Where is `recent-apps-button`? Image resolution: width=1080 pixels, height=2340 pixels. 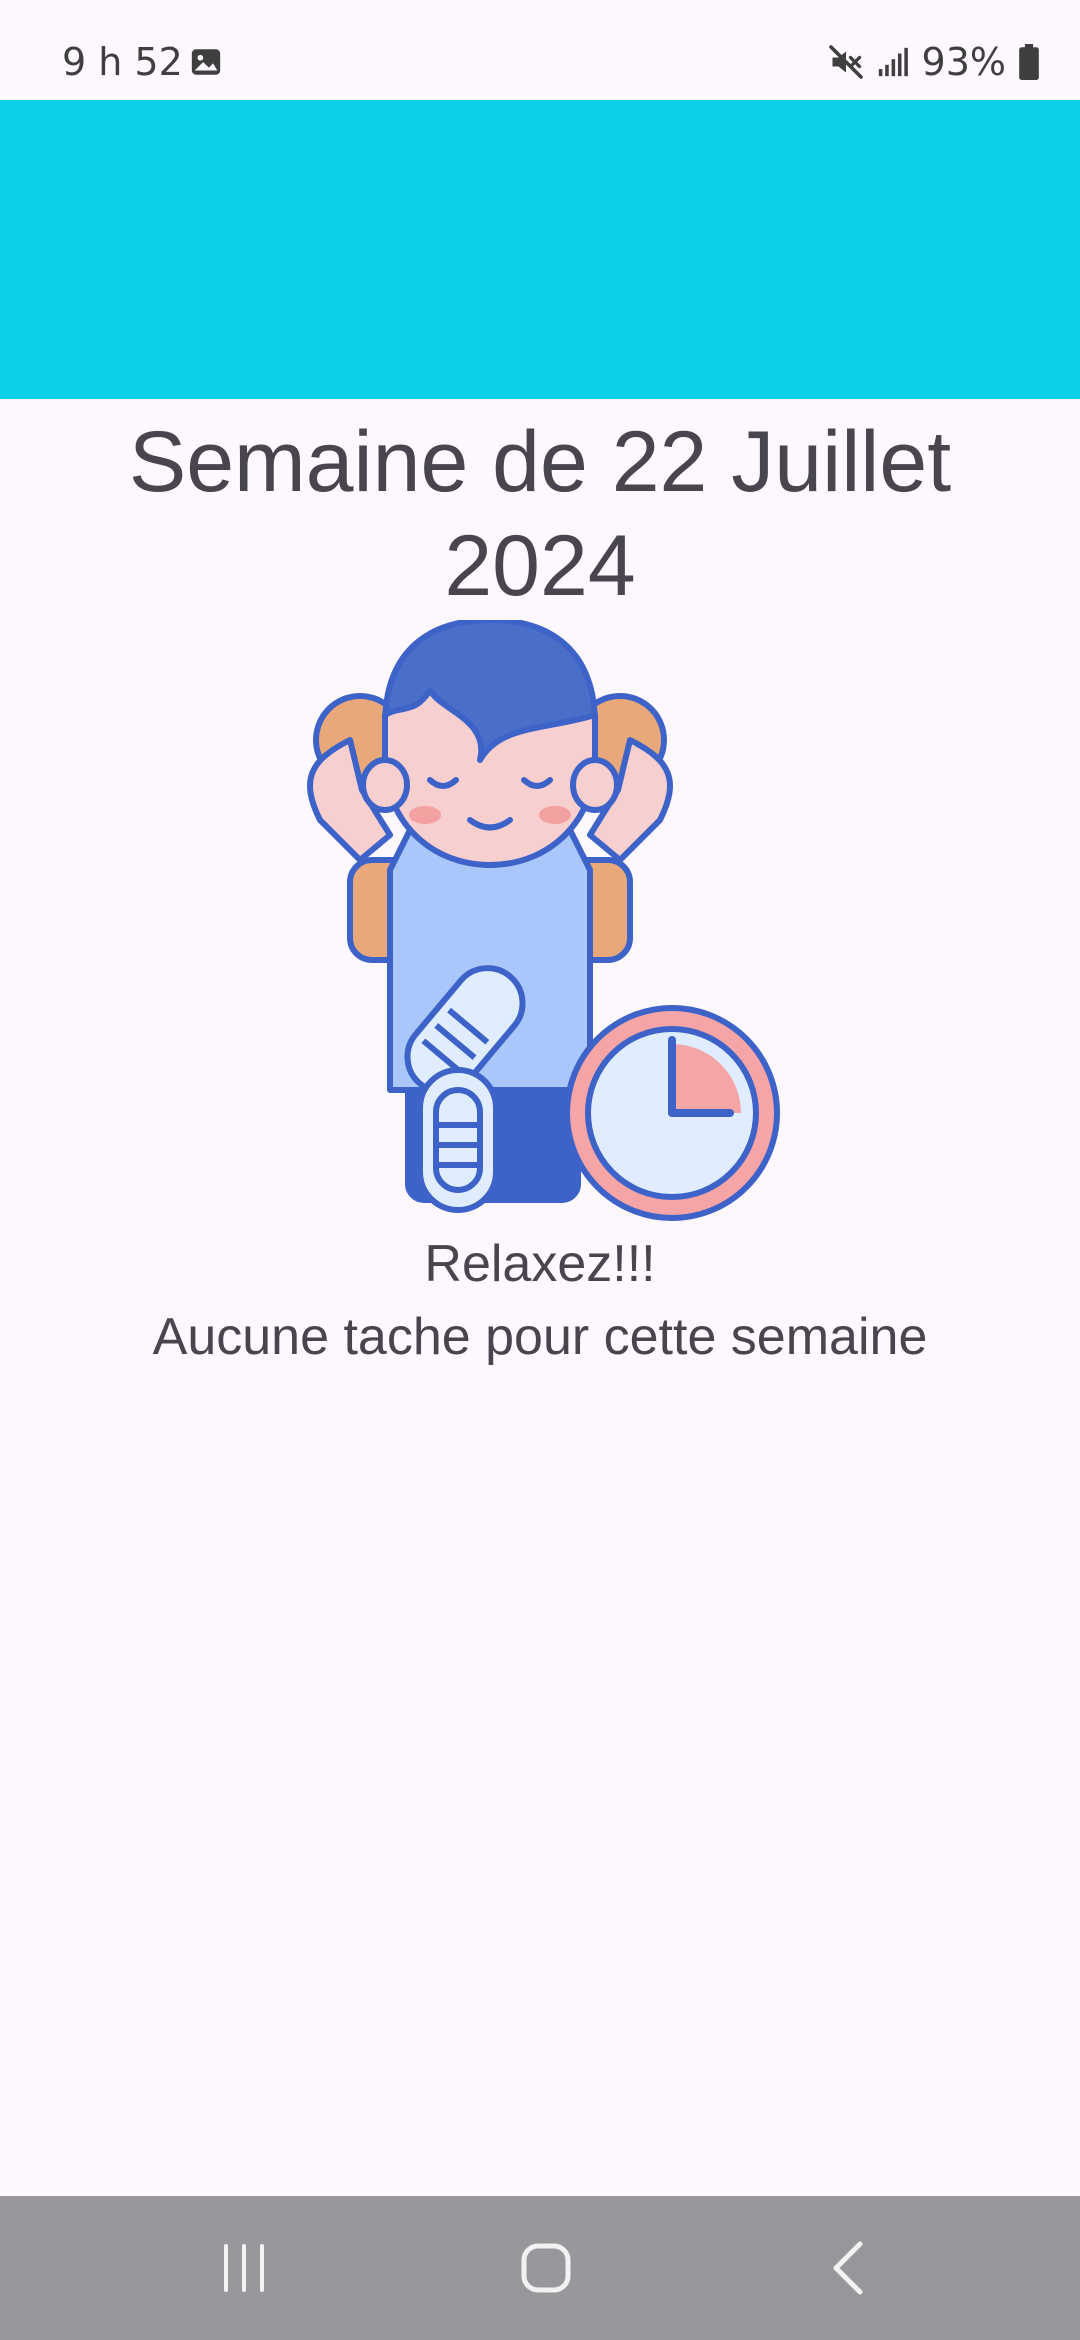 recent-apps-button is located at coordinates (244, 2268).